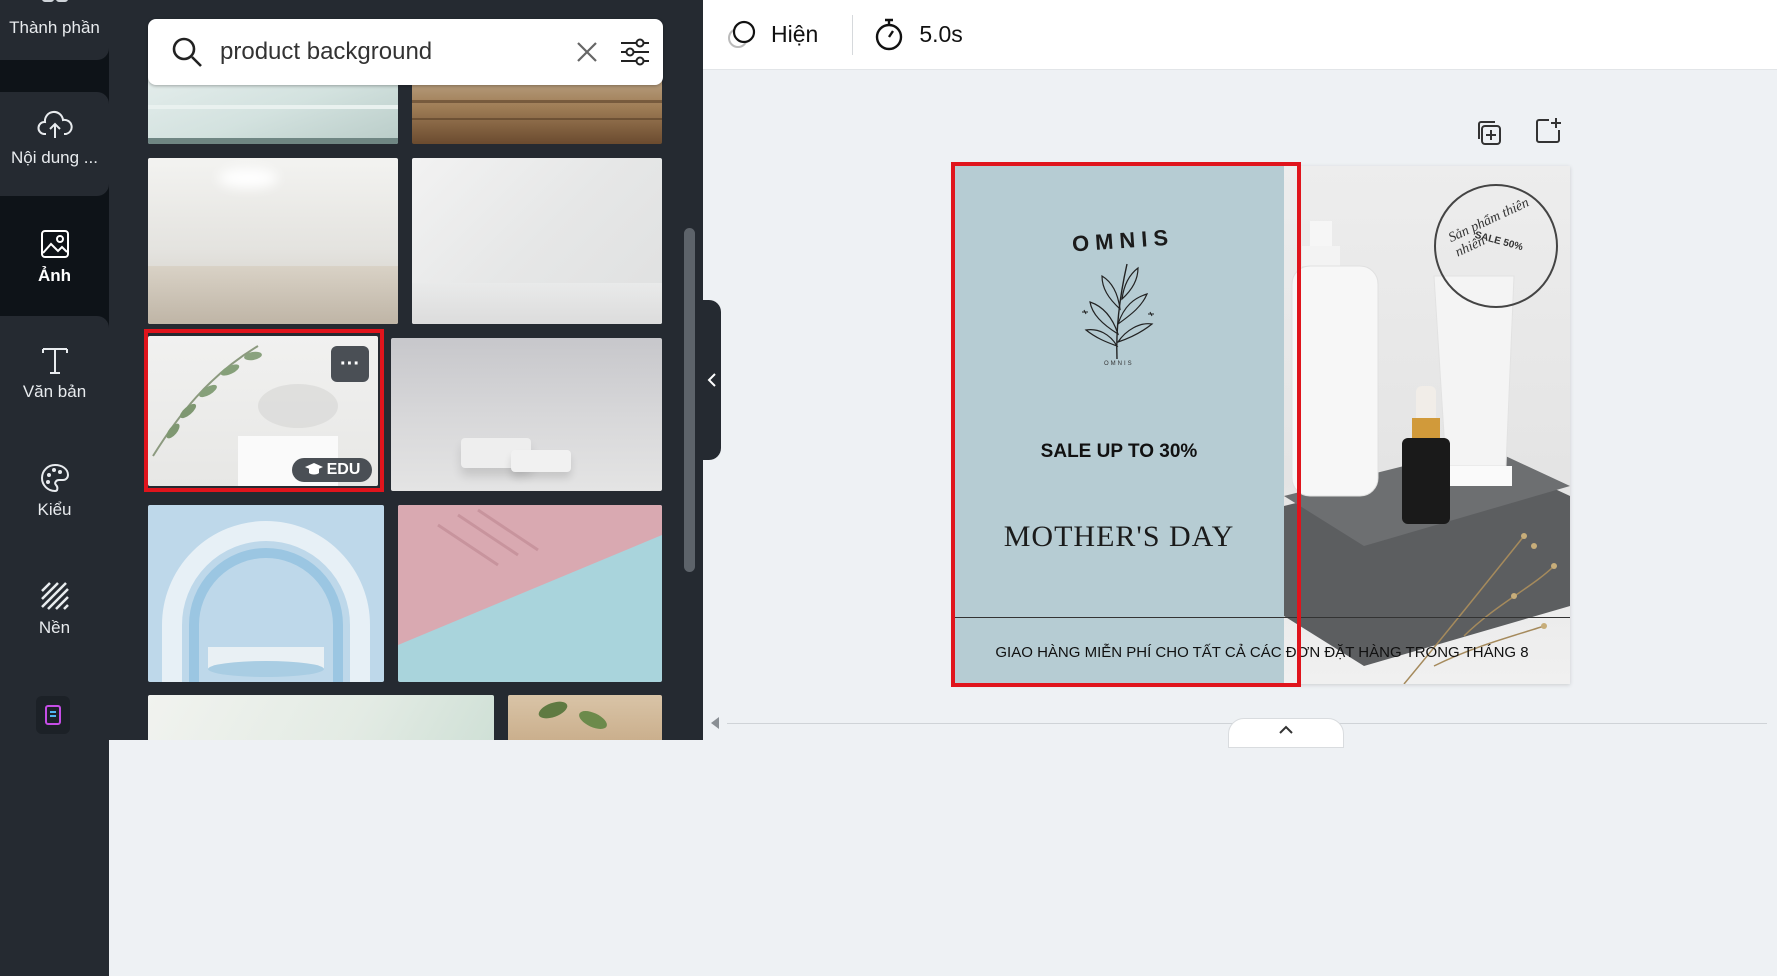  What do you see at coordinates (264, 410) in the screenshot?
I see `selection-highlight` at bounding box center [264, 410].